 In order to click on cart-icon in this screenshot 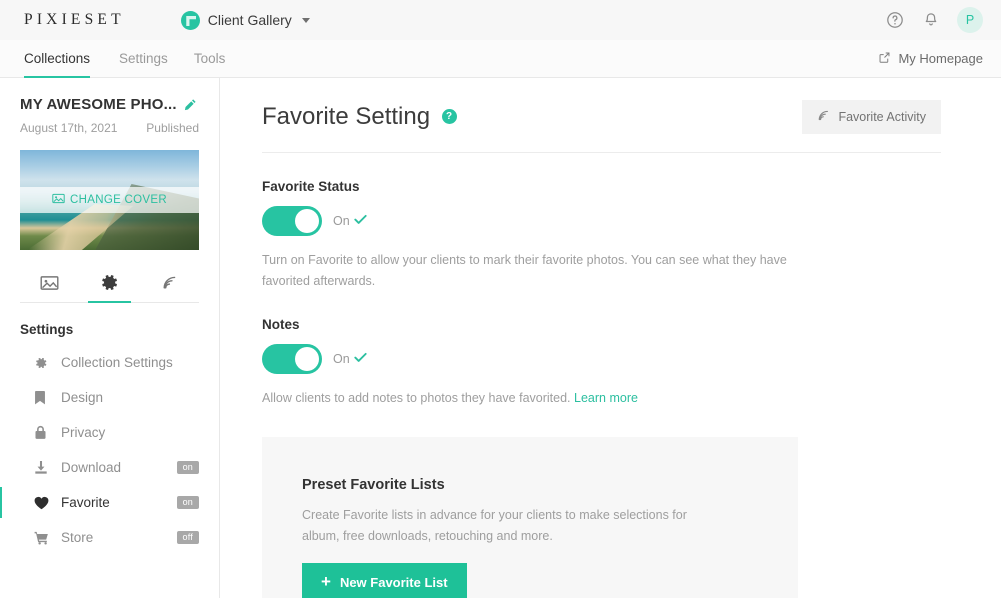, I will do `click(43, 538)`.